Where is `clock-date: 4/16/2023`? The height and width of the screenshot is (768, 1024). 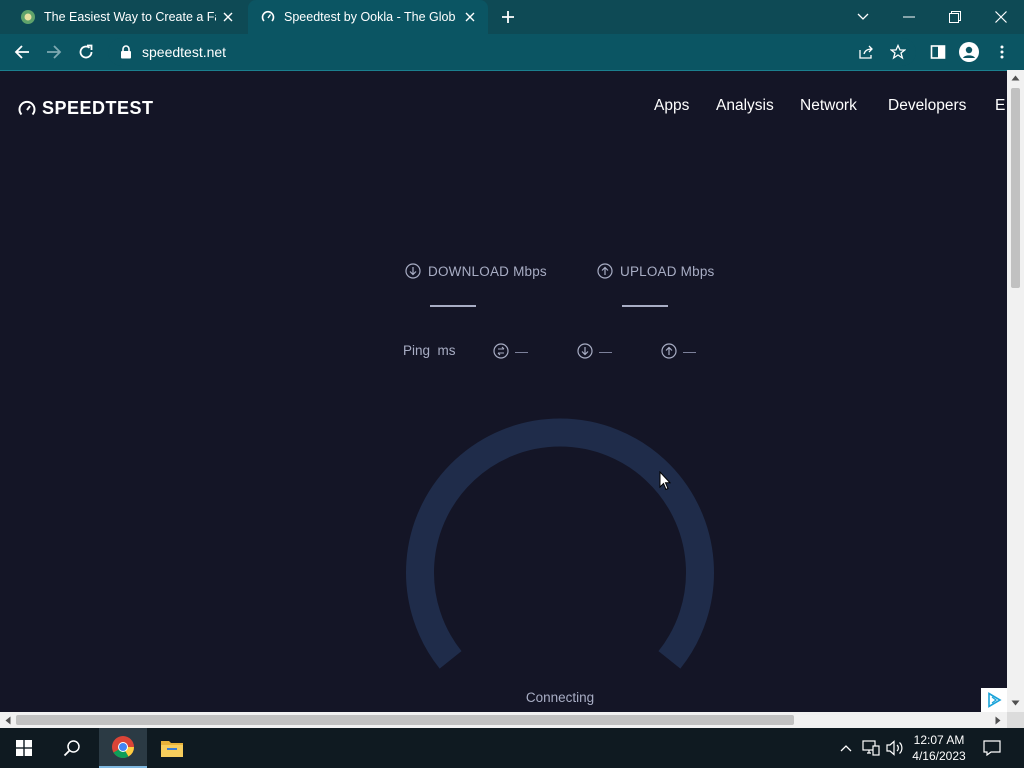
clock-date: 4/16/2023 is located at coordinates (939, 756).